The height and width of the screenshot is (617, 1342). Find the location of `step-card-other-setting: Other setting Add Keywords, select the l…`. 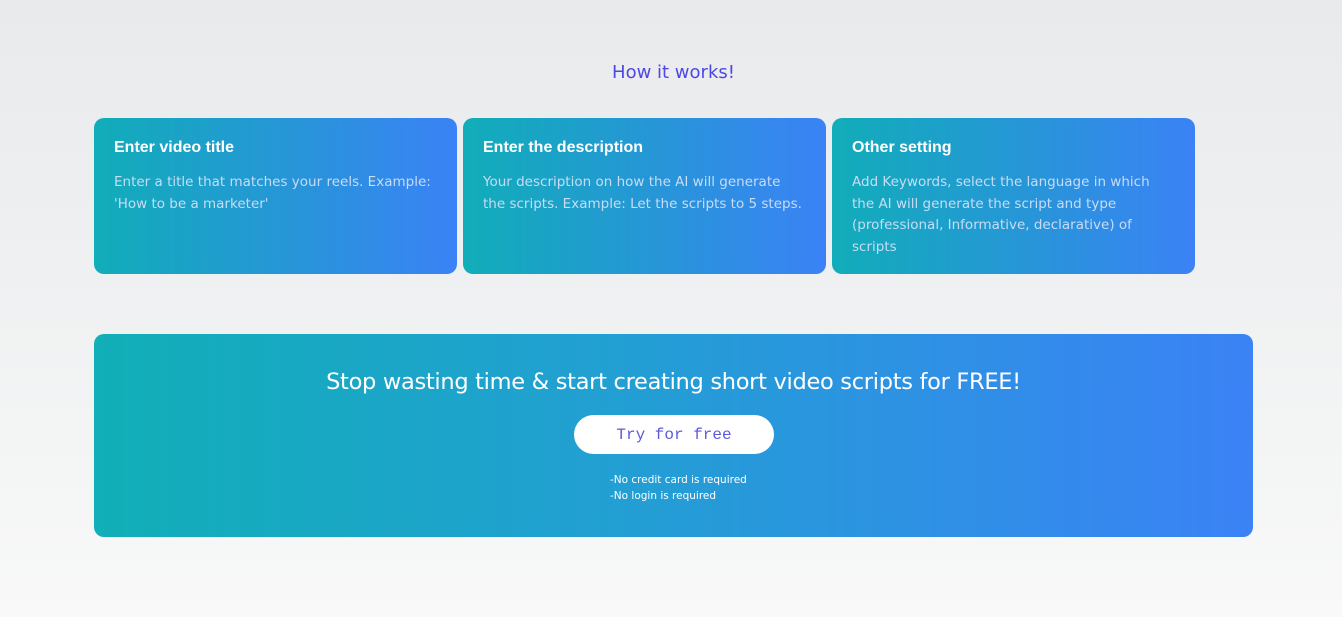

step-card-other-setting: Other setting Add Keywords, select the l… is located at coordinates (1013, 196).